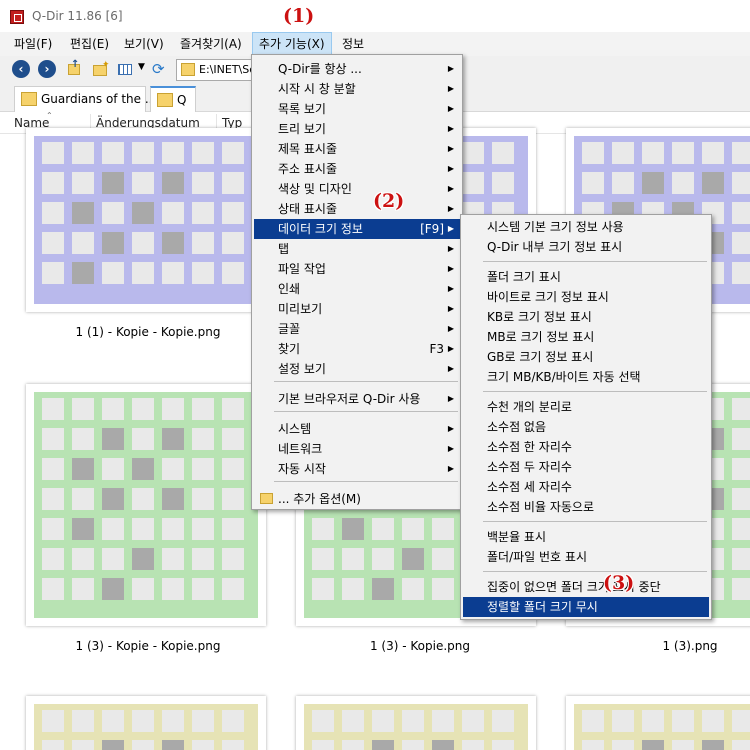  What do you see at coordinates (144, 44) in the screenshot?
I see `menu-view: 보기(V)` at bounding box center [144, 44].